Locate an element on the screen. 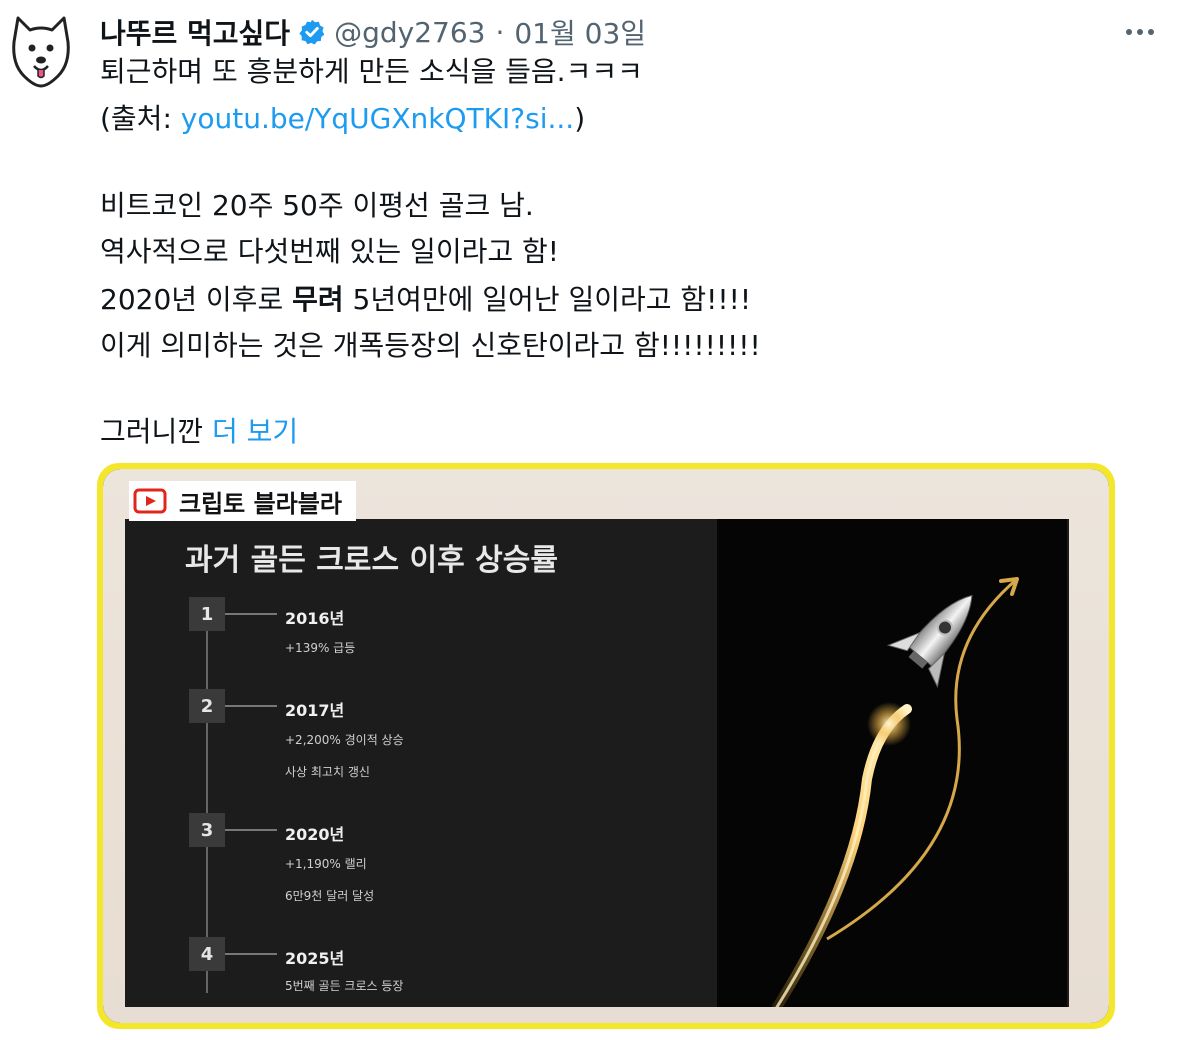 The height and width of the screenshot is (1040, 1200). author-name: 나뚜르 먹고싶다 is located at coordinates (195, 32).